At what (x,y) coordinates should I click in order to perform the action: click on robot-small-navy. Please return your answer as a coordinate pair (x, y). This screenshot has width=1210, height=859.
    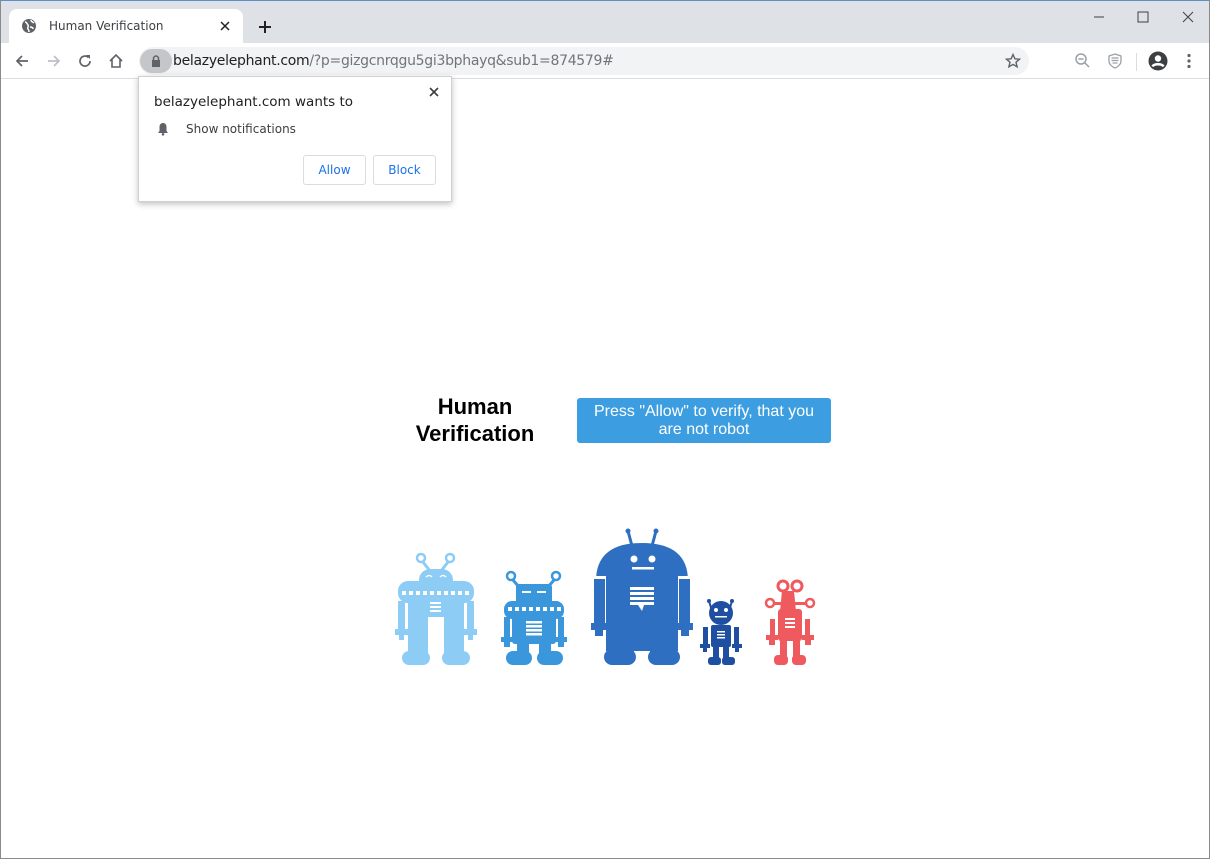
    Looking at the image, I should click on (721, 632).